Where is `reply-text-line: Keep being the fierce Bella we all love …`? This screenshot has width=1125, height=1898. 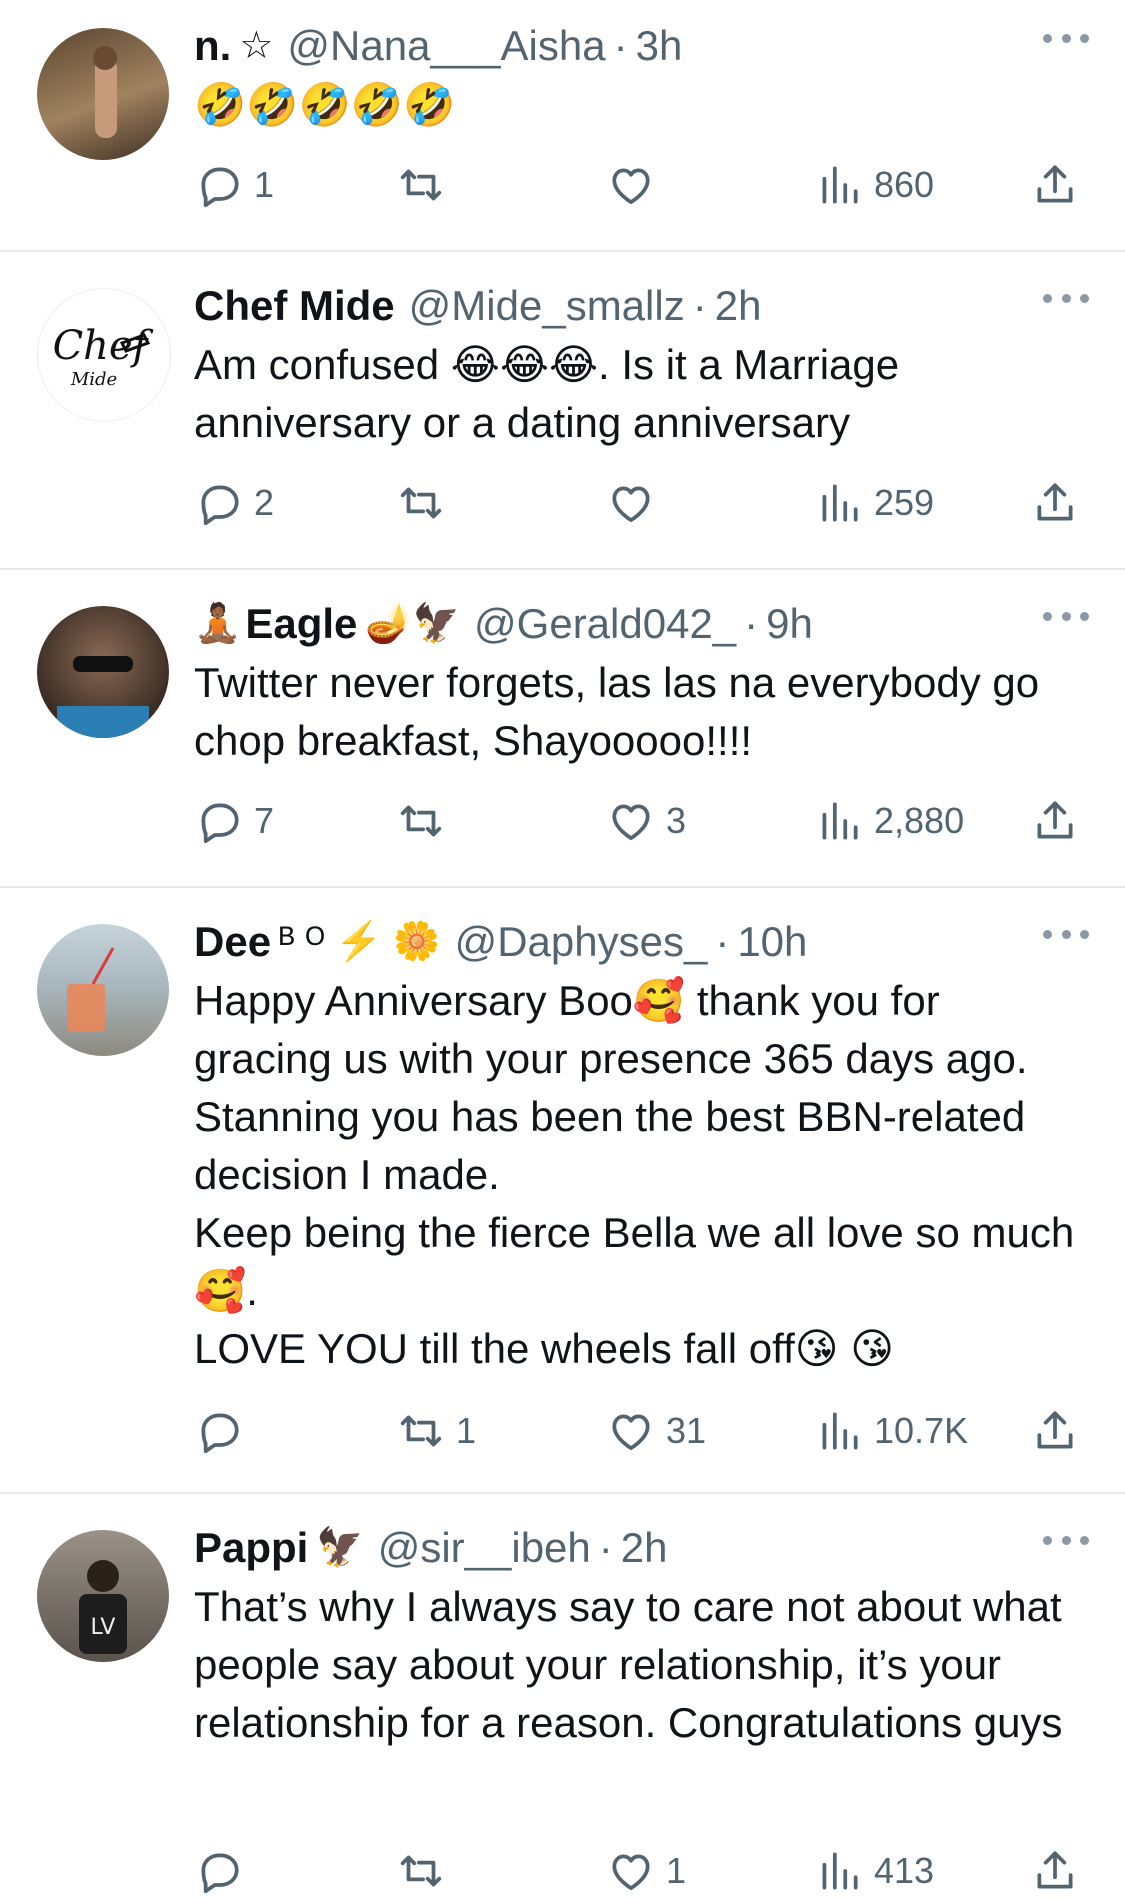 reply-text-line: Keep being the fierce Bella we all love … is located at coordinates (634, 1261).